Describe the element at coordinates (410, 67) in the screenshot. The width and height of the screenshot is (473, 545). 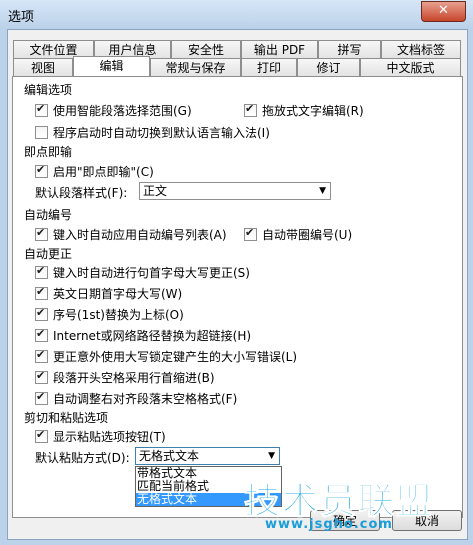
I see `tab-chinese-layout: 中文版式` at that location.